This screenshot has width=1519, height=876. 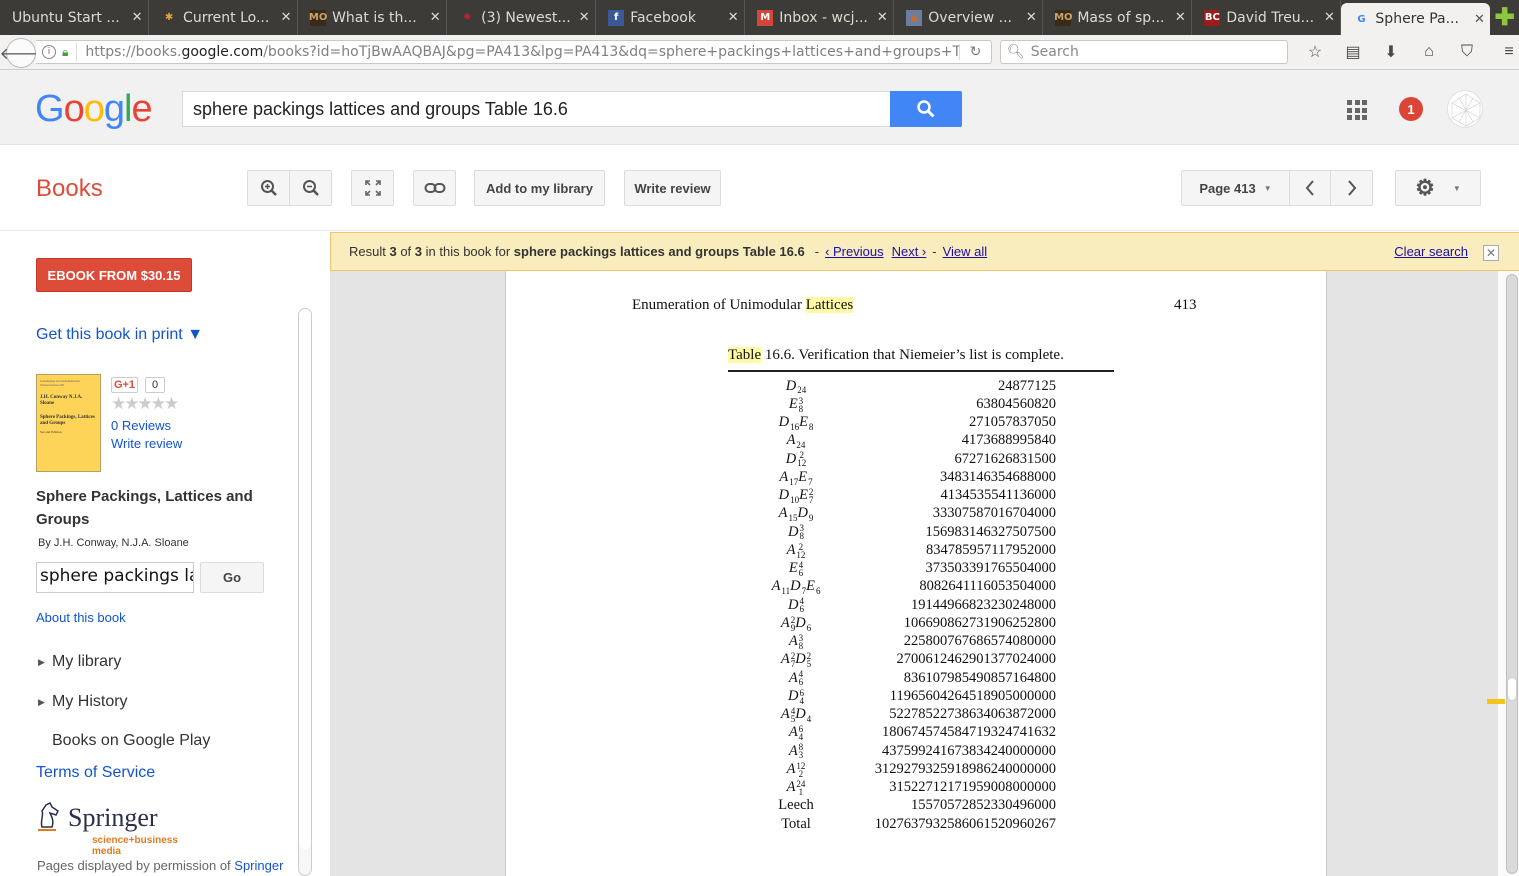 I want to click on browser-tab: ✸ (3) Newest... ✕, so click(x=522, y=17).